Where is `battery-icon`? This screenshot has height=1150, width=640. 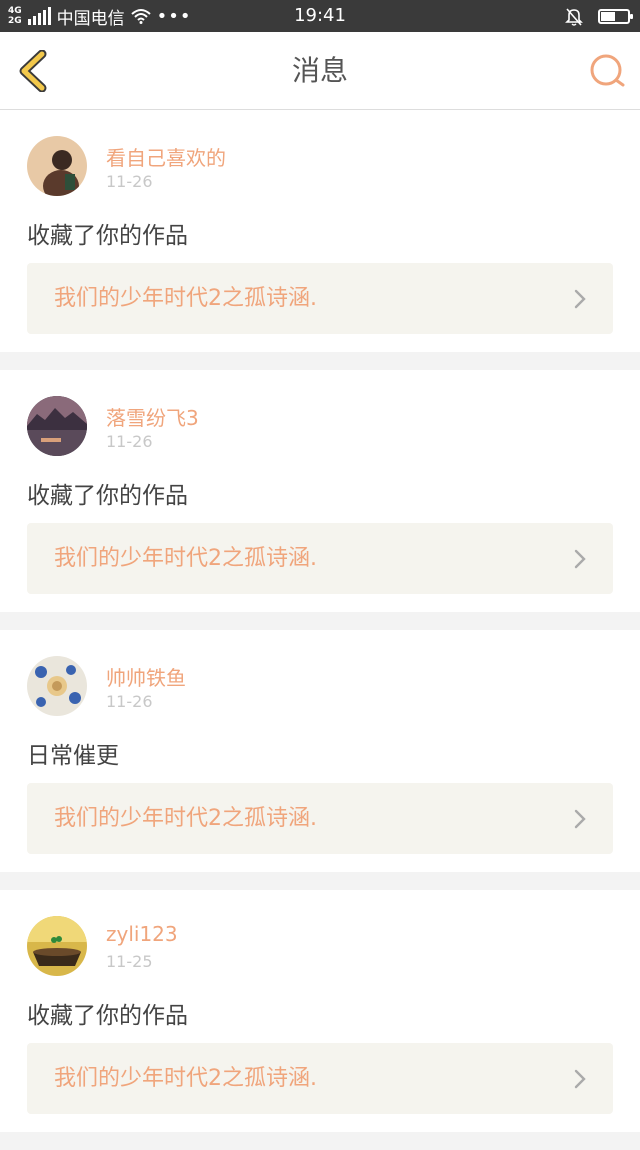
battery-icon is located at coordinates (615, 16).